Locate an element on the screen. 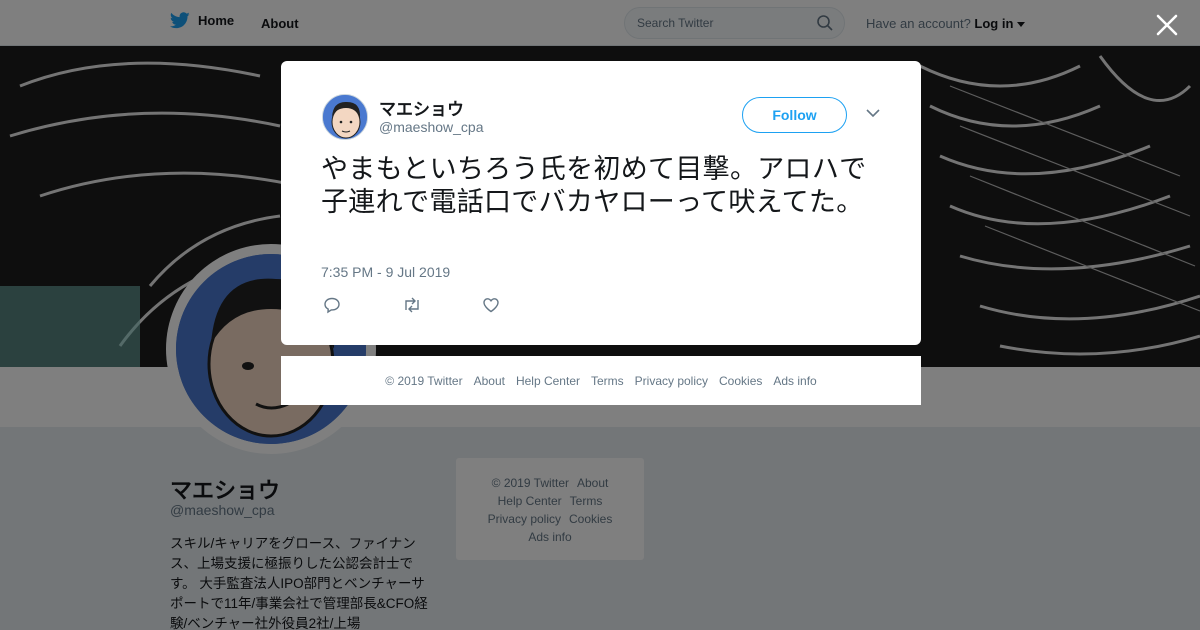 The width and height of the screenshot is (1200, 630). tweet-author-avatar is located at coordinates (345, 117).